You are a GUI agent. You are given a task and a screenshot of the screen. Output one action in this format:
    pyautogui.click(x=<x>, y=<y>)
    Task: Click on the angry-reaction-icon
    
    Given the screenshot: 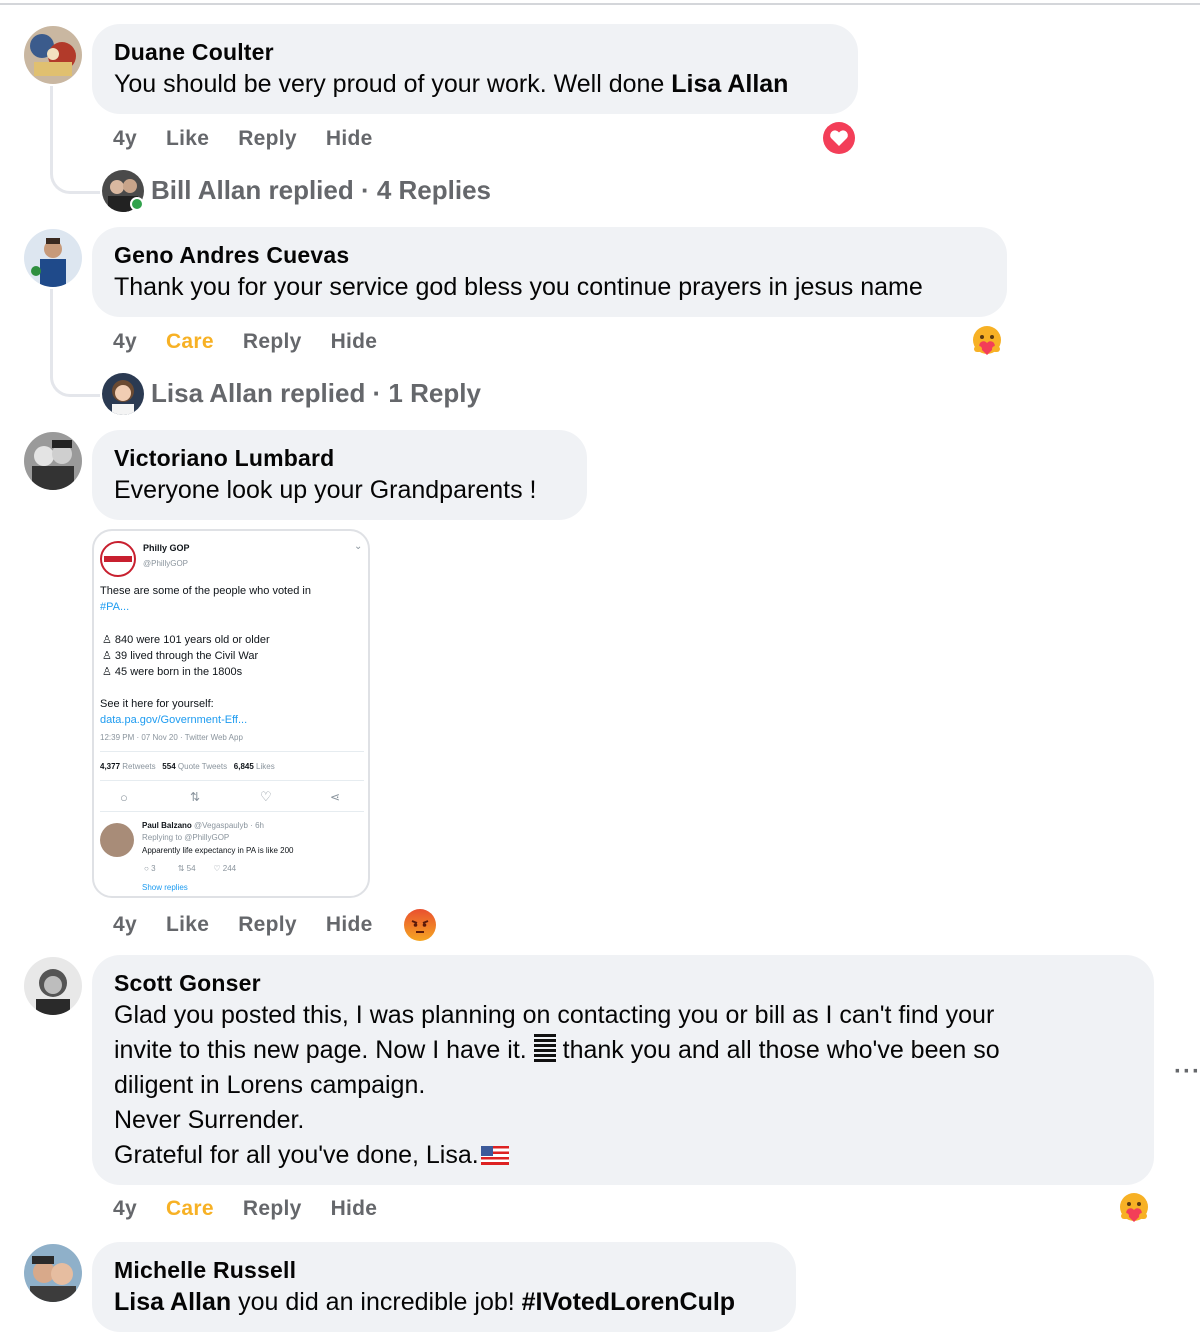 What is the action you would take?
    pyautogui.click(x=420, y=925)
    